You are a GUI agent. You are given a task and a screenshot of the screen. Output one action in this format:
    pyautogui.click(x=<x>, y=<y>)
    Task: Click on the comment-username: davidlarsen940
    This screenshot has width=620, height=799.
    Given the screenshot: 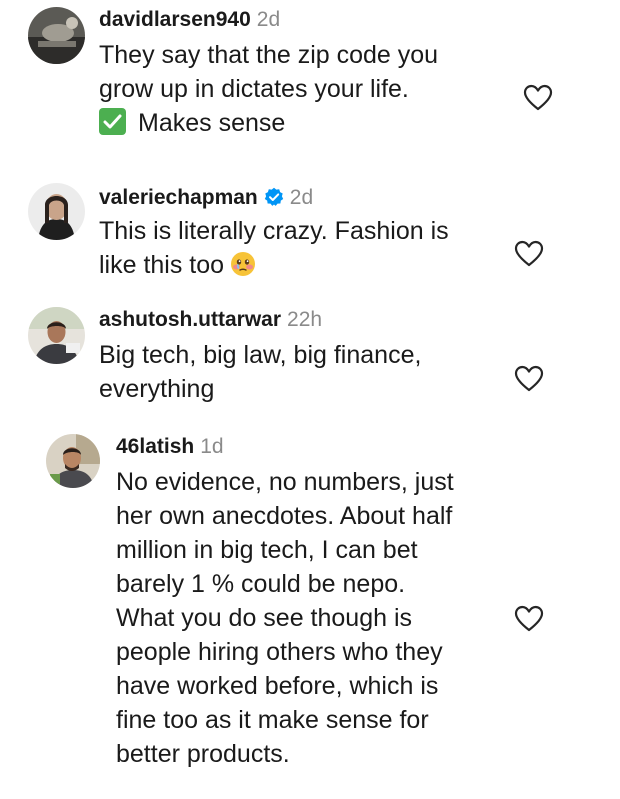 What is the action you would take?
    pyautogui.click(x=175, y=20)
    